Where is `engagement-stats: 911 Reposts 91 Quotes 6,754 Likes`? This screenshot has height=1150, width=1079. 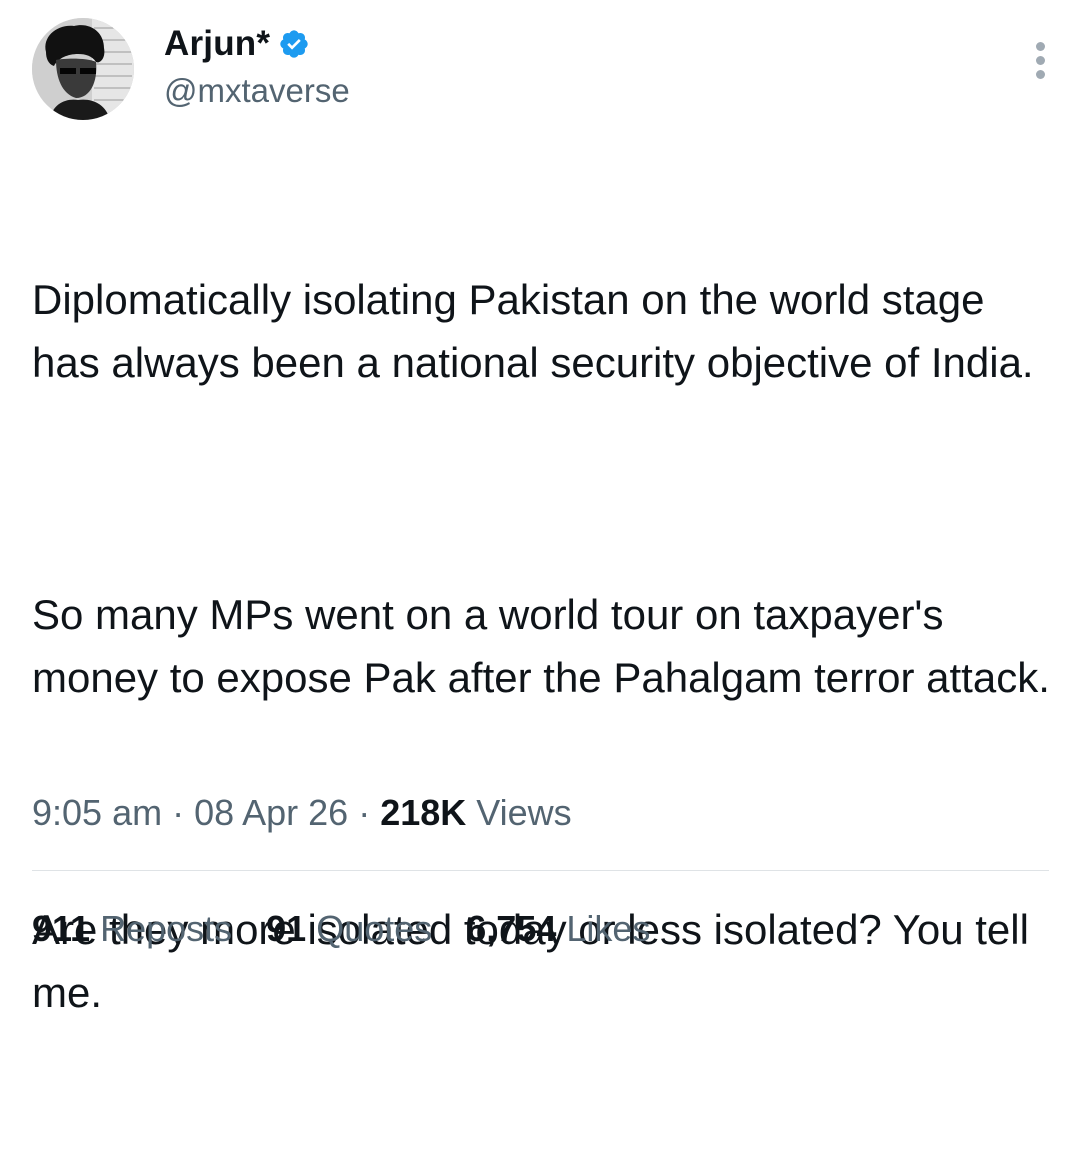 engagement-stats: 911 Reposts 91 Quotes 6,754 Likes is located at coordinates (341, 929).